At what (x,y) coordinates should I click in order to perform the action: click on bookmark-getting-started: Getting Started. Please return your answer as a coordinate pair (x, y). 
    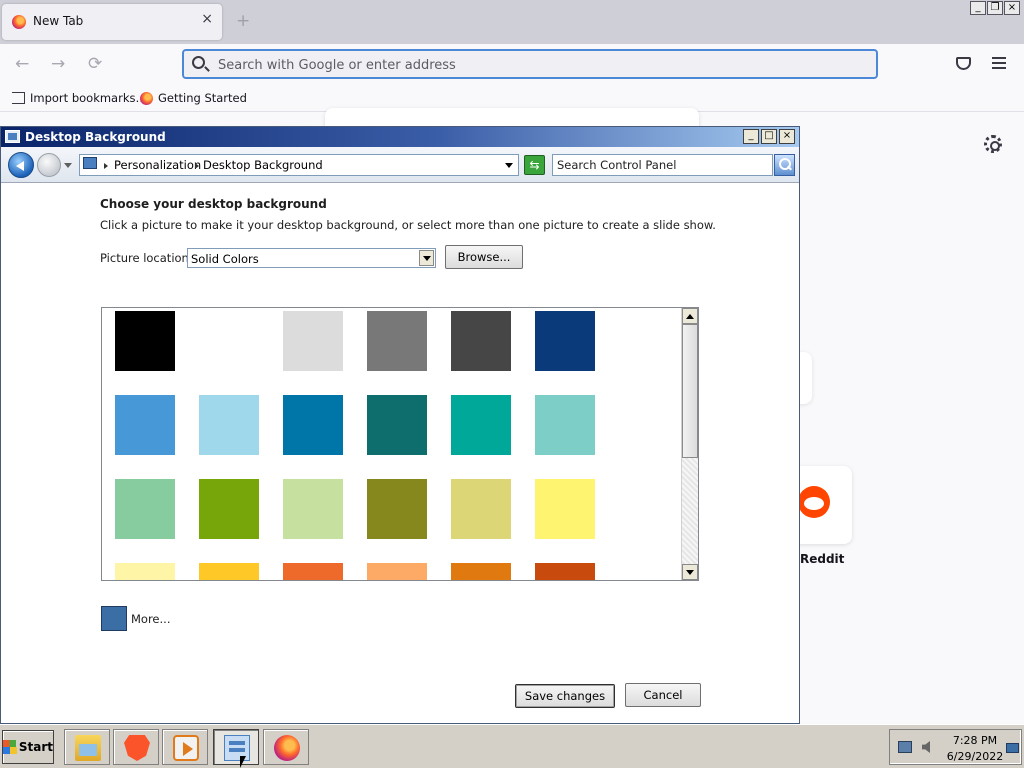
    Looking at the image, I should click on (193, 98).